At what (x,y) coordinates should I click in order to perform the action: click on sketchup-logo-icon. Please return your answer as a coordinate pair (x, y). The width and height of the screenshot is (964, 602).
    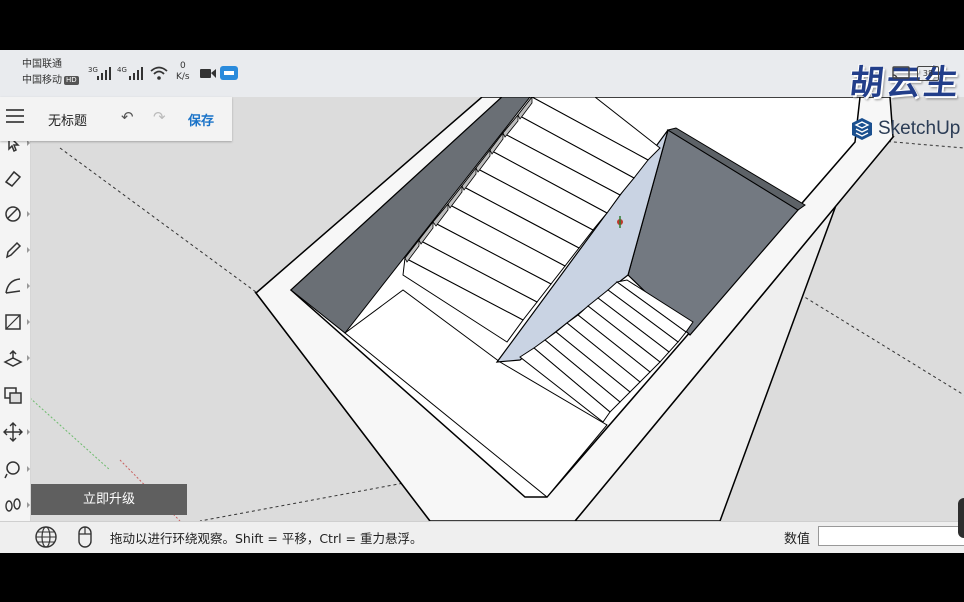
    Looking at the image, I should click on (862, 129).